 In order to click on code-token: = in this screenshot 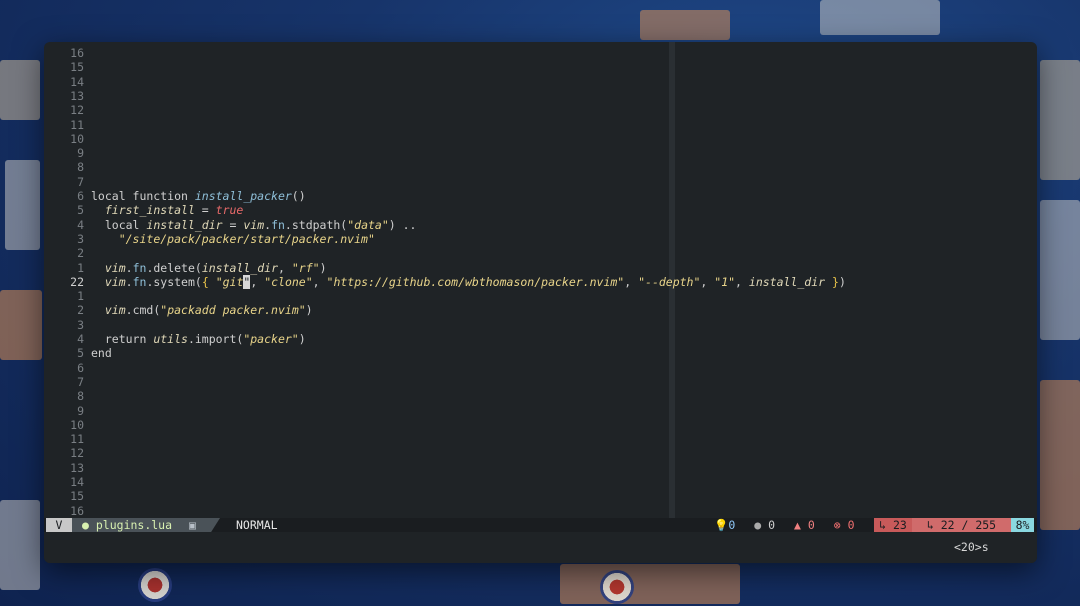, I will do `click(233, 224)`.